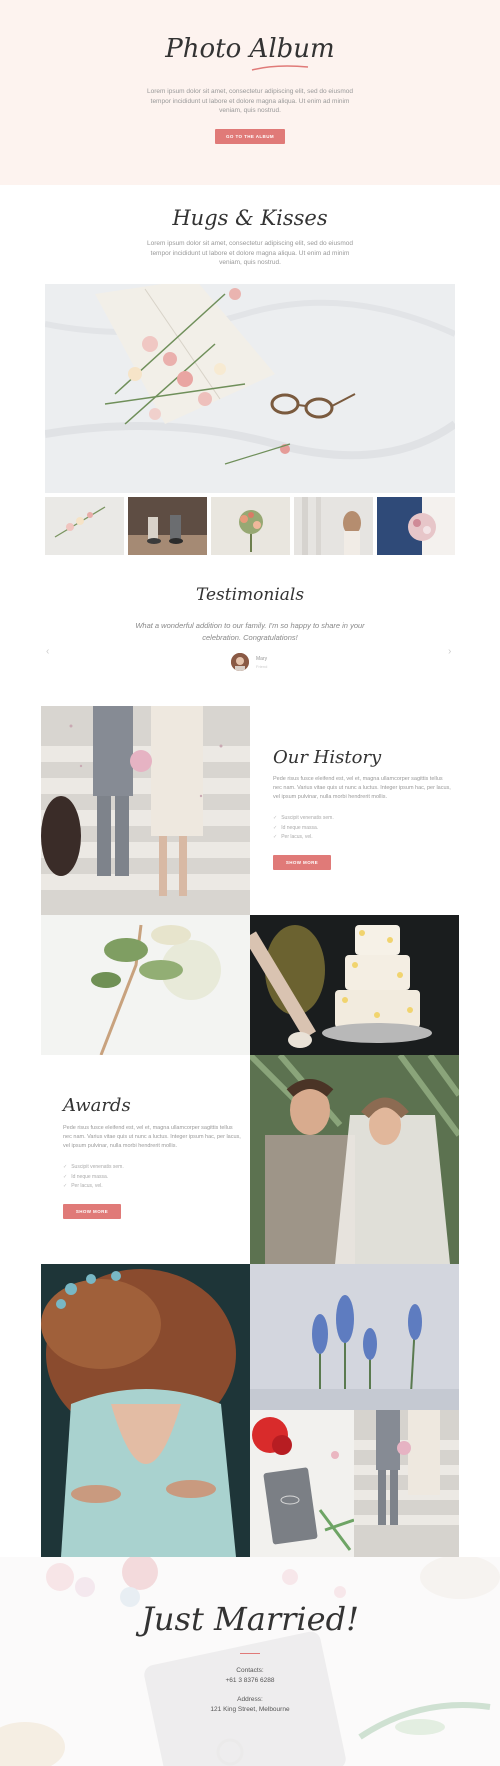 The width and height of the screenshot is (500, 1766). I want to click on contact-phone: +61 3 8376 6288, so click(250, 1680).